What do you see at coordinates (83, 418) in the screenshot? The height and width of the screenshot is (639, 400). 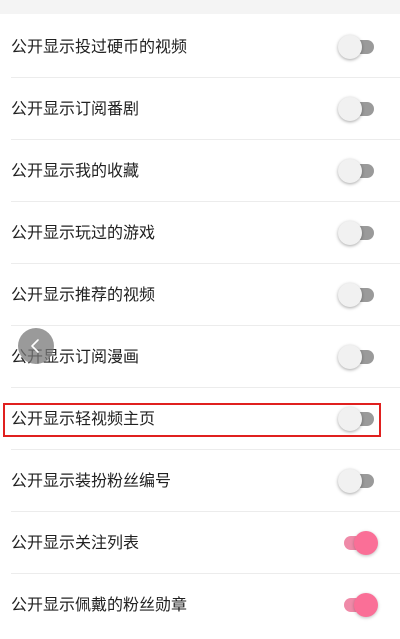 I see `setting-label: 公开显示轻视频主页` at bounding box center [83, 418].